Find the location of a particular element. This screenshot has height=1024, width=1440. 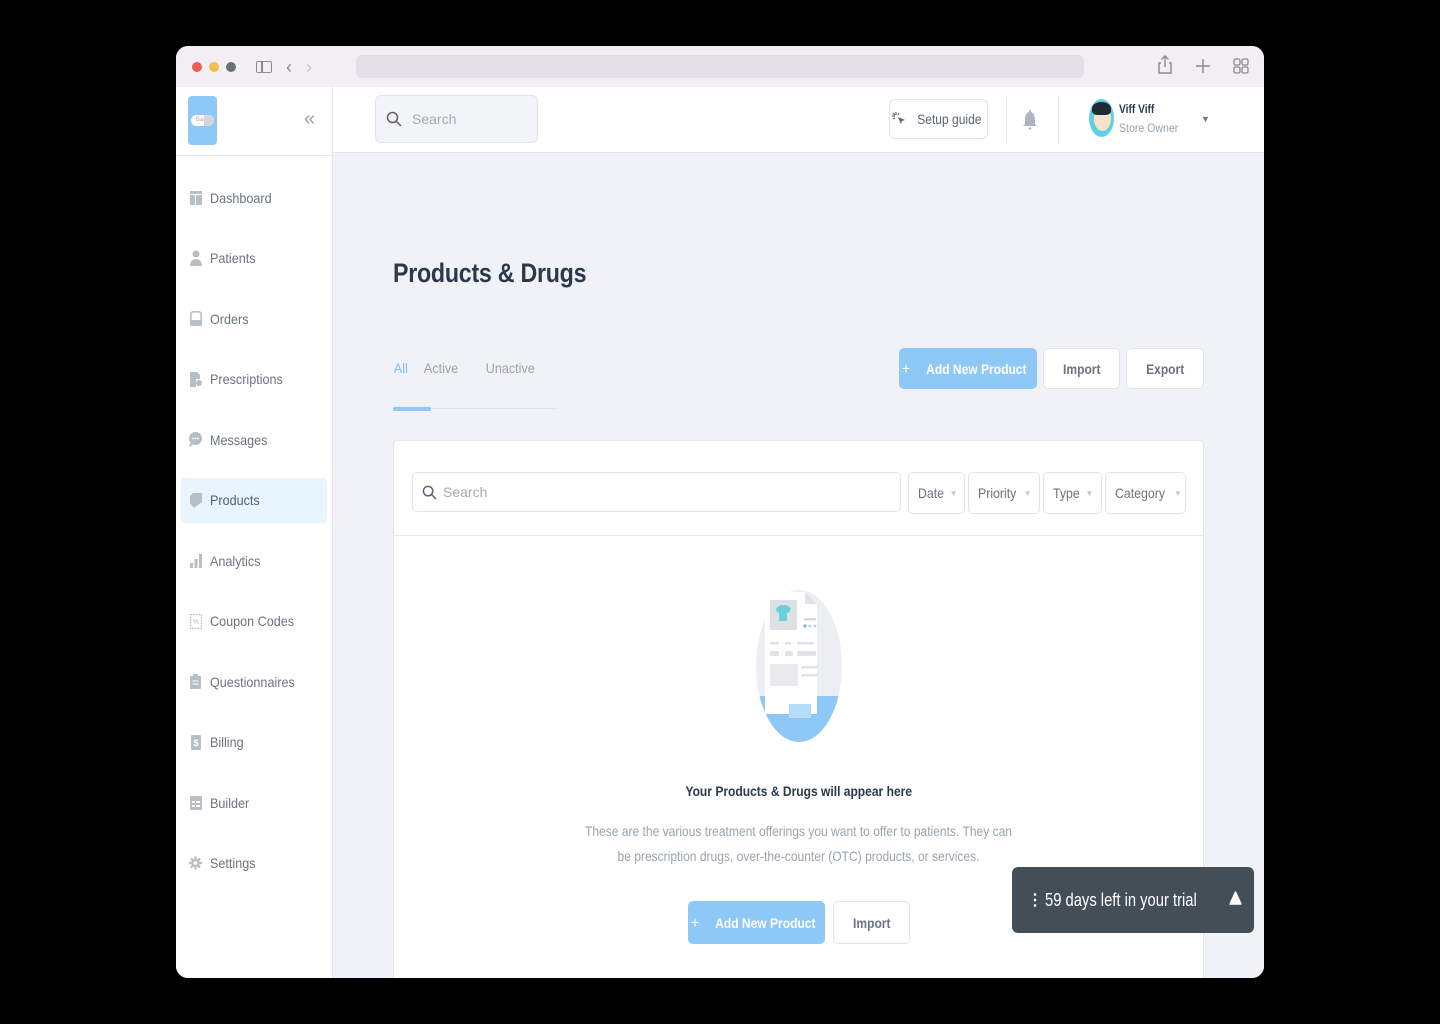

product-search is located at coordinates (656, 492).